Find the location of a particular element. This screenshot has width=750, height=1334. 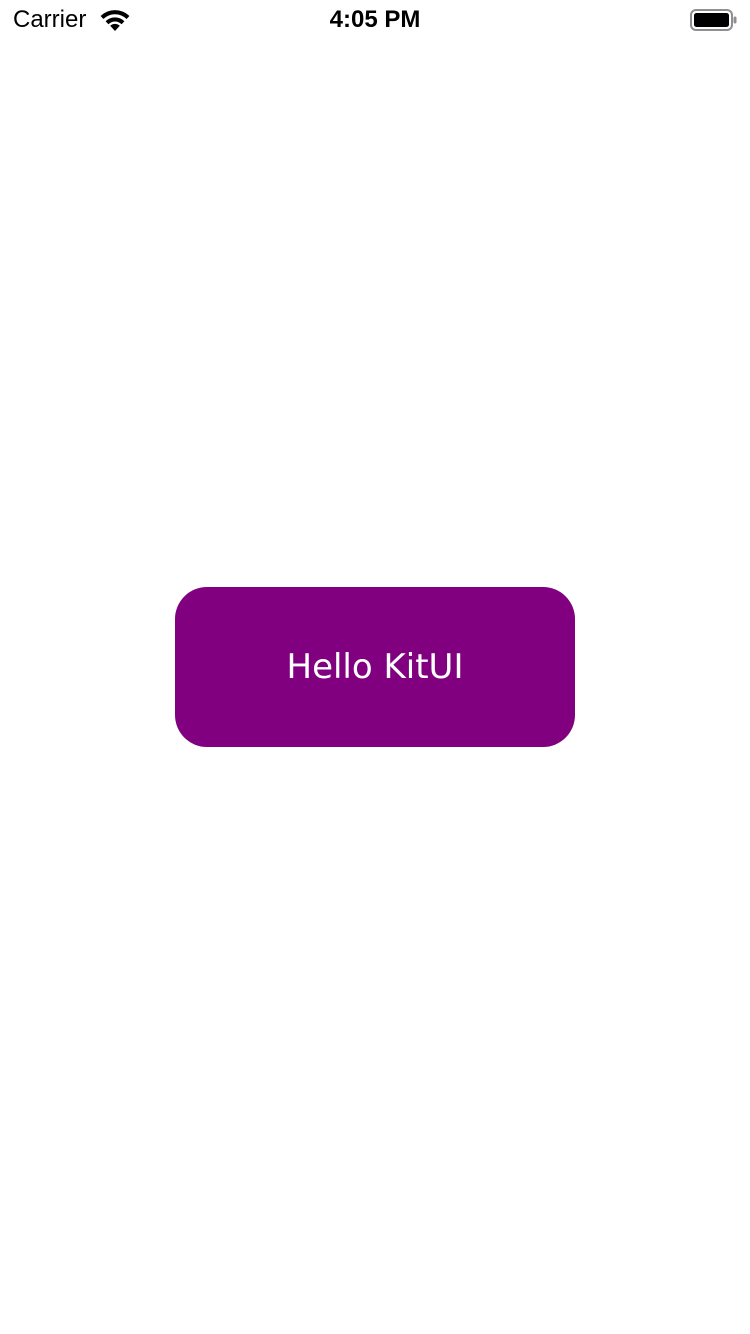

hello-button-label: Hello KitUI is located at coordinates (375, 667).